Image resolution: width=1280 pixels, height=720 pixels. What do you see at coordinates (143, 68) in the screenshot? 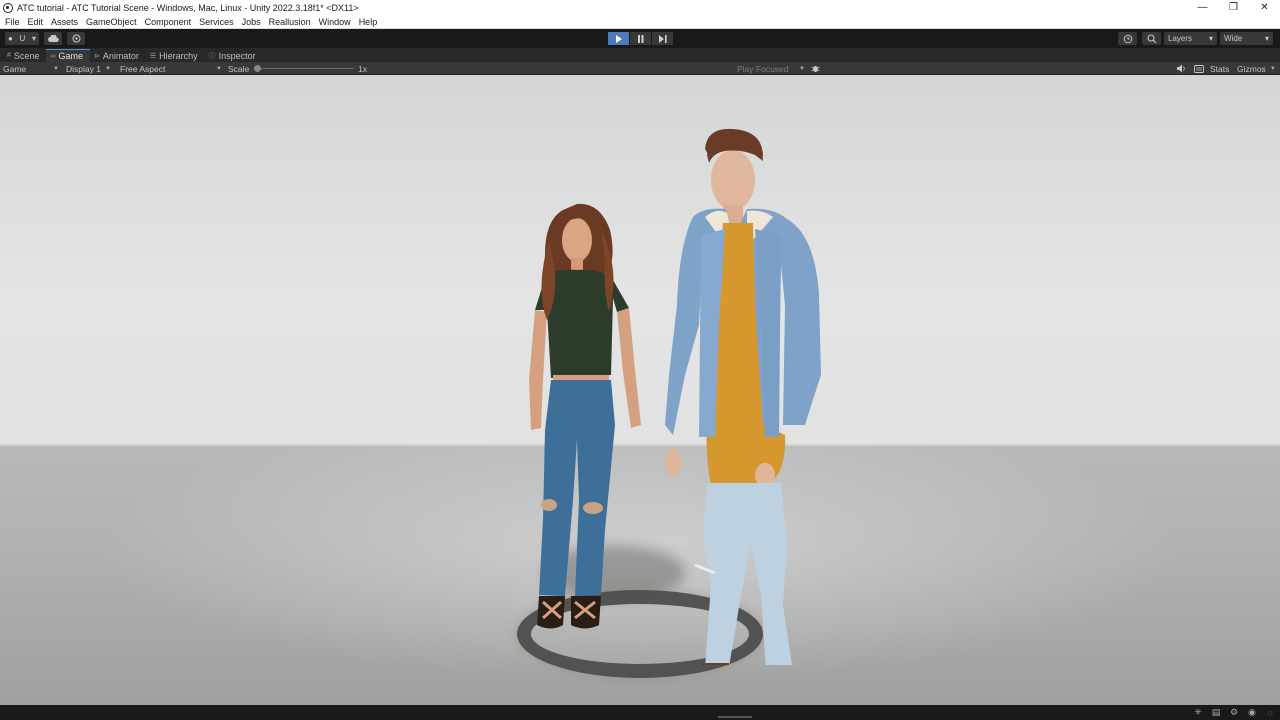
I see `aspect-label: Free Aspect` at bounding box center [143, 68].